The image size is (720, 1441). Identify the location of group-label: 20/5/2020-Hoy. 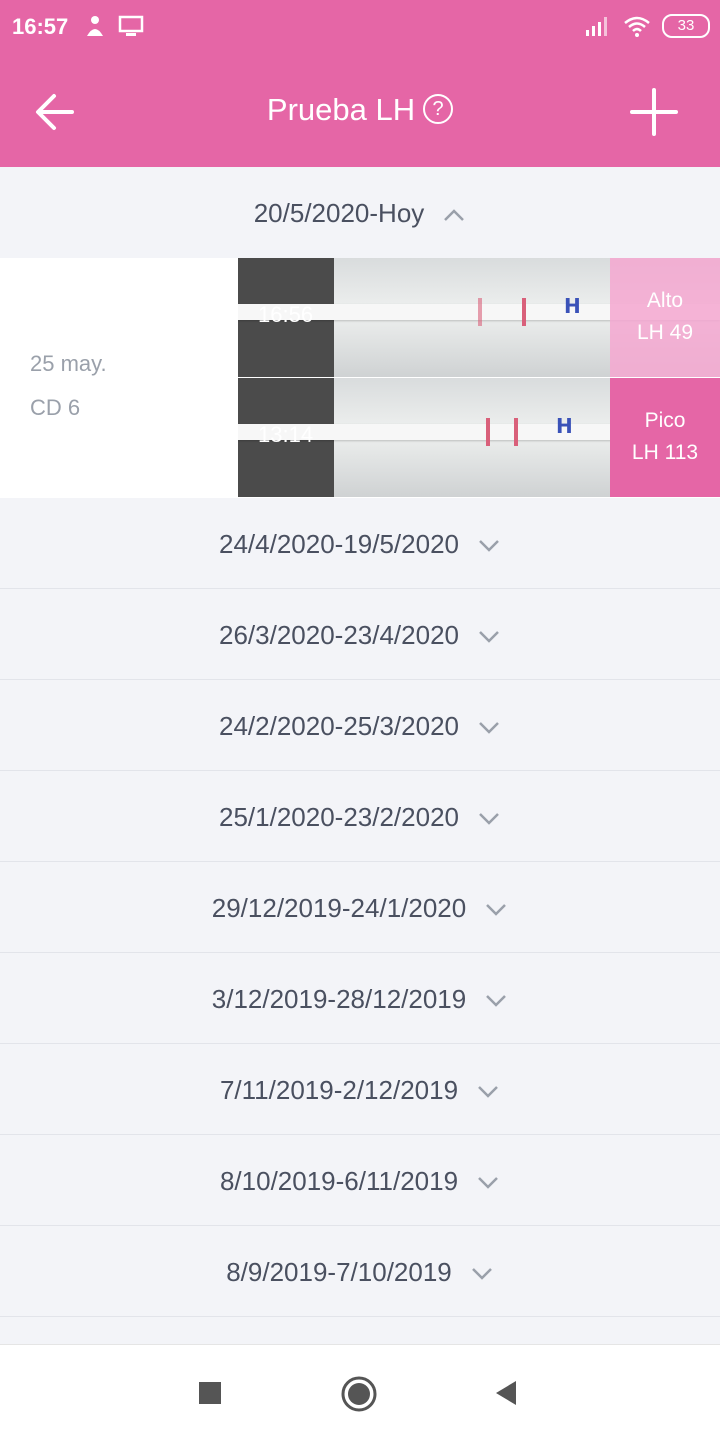
(339, 213).